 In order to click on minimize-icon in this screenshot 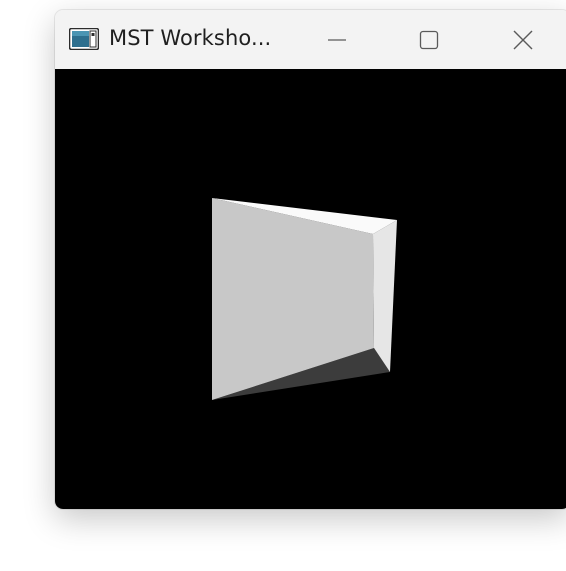, I will do `click(337, 39)`.